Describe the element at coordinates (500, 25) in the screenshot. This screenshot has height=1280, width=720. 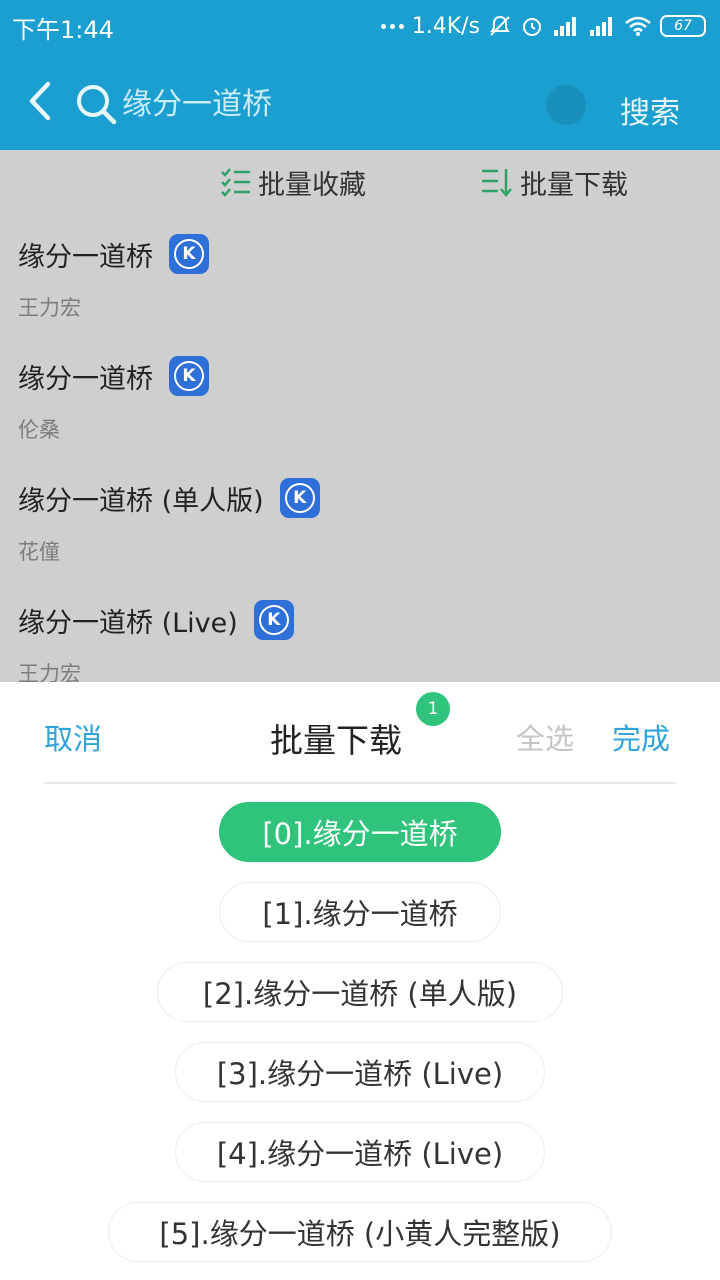
I see `mute-icon` at that location.